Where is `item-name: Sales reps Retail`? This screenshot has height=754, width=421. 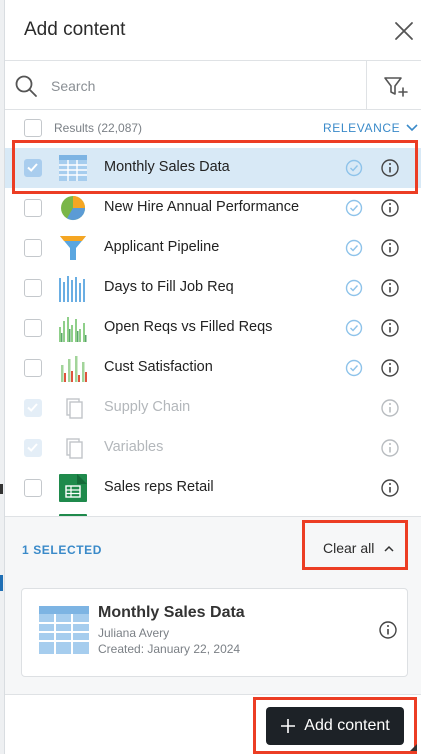
item-name: Sales reps Retail is located at coordinates (159, 487).